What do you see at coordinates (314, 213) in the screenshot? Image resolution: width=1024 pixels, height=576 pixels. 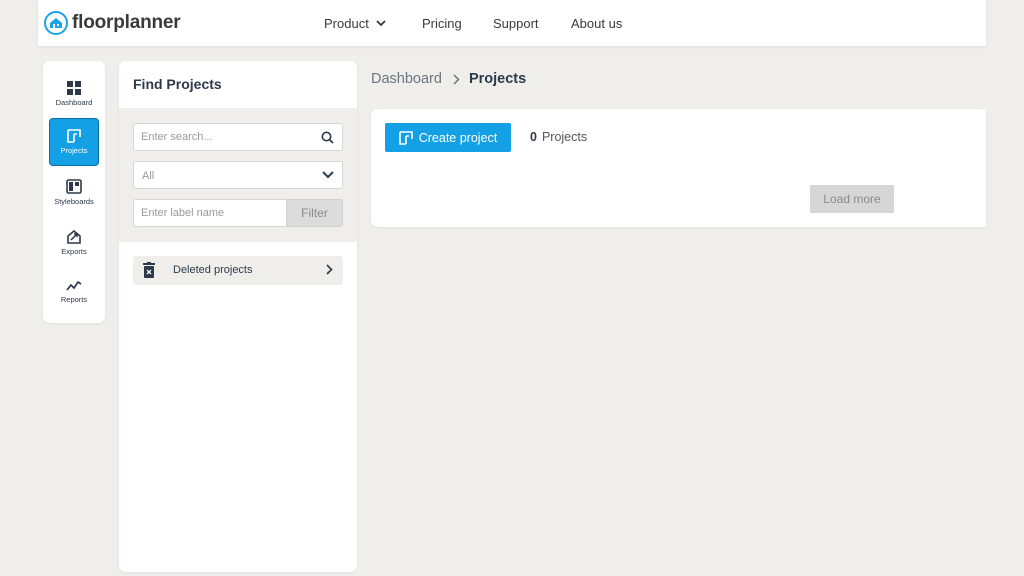 I see `filter-button: Filter` at bounding box center [314, 213].